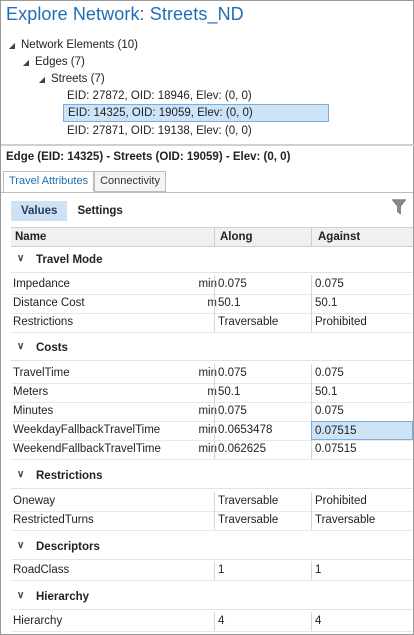  What do you see at coordinates (30, 237) in the screenshot?
I see `column-header-name: Name` at bounding box center [30, 237].